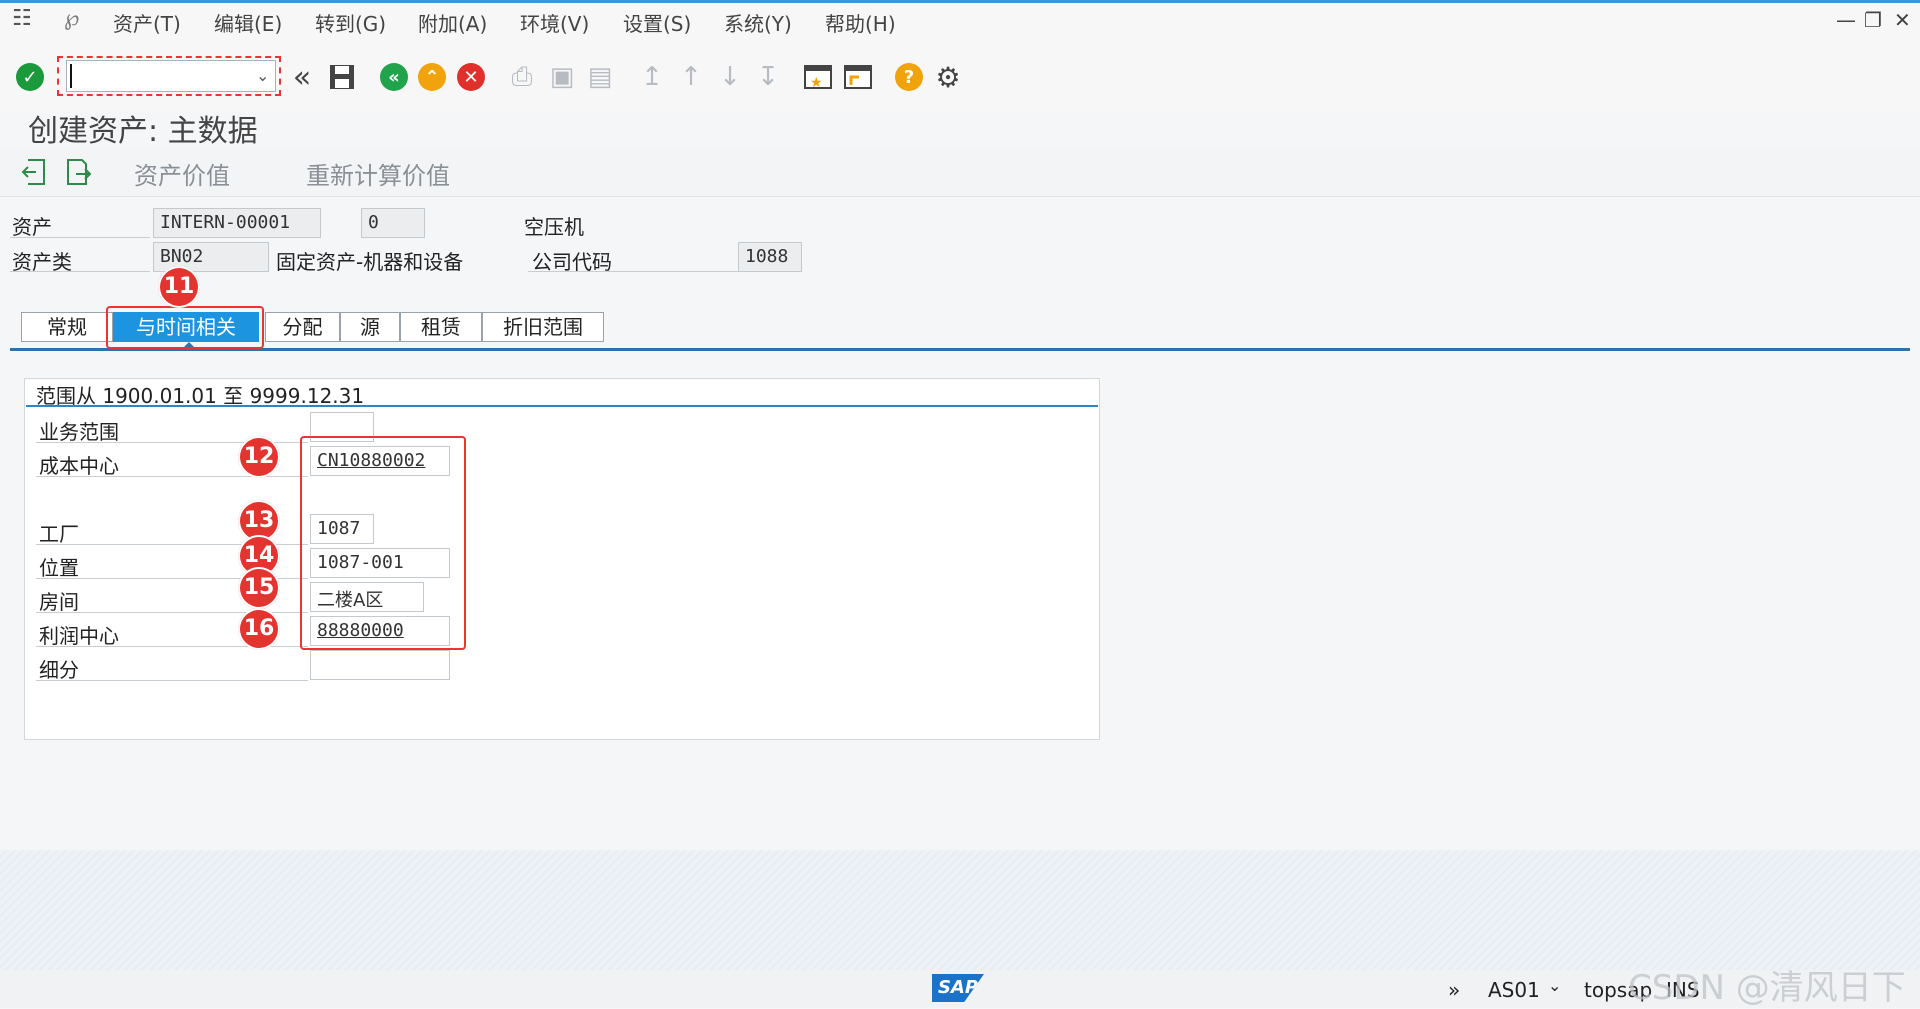 The height and width of the screenshot is (1009, 1920). What do you see at coordinates (143, 131) in the screenshot?
I see `page-title: 创建资产: 主数据` at bounding box center [143, 131].